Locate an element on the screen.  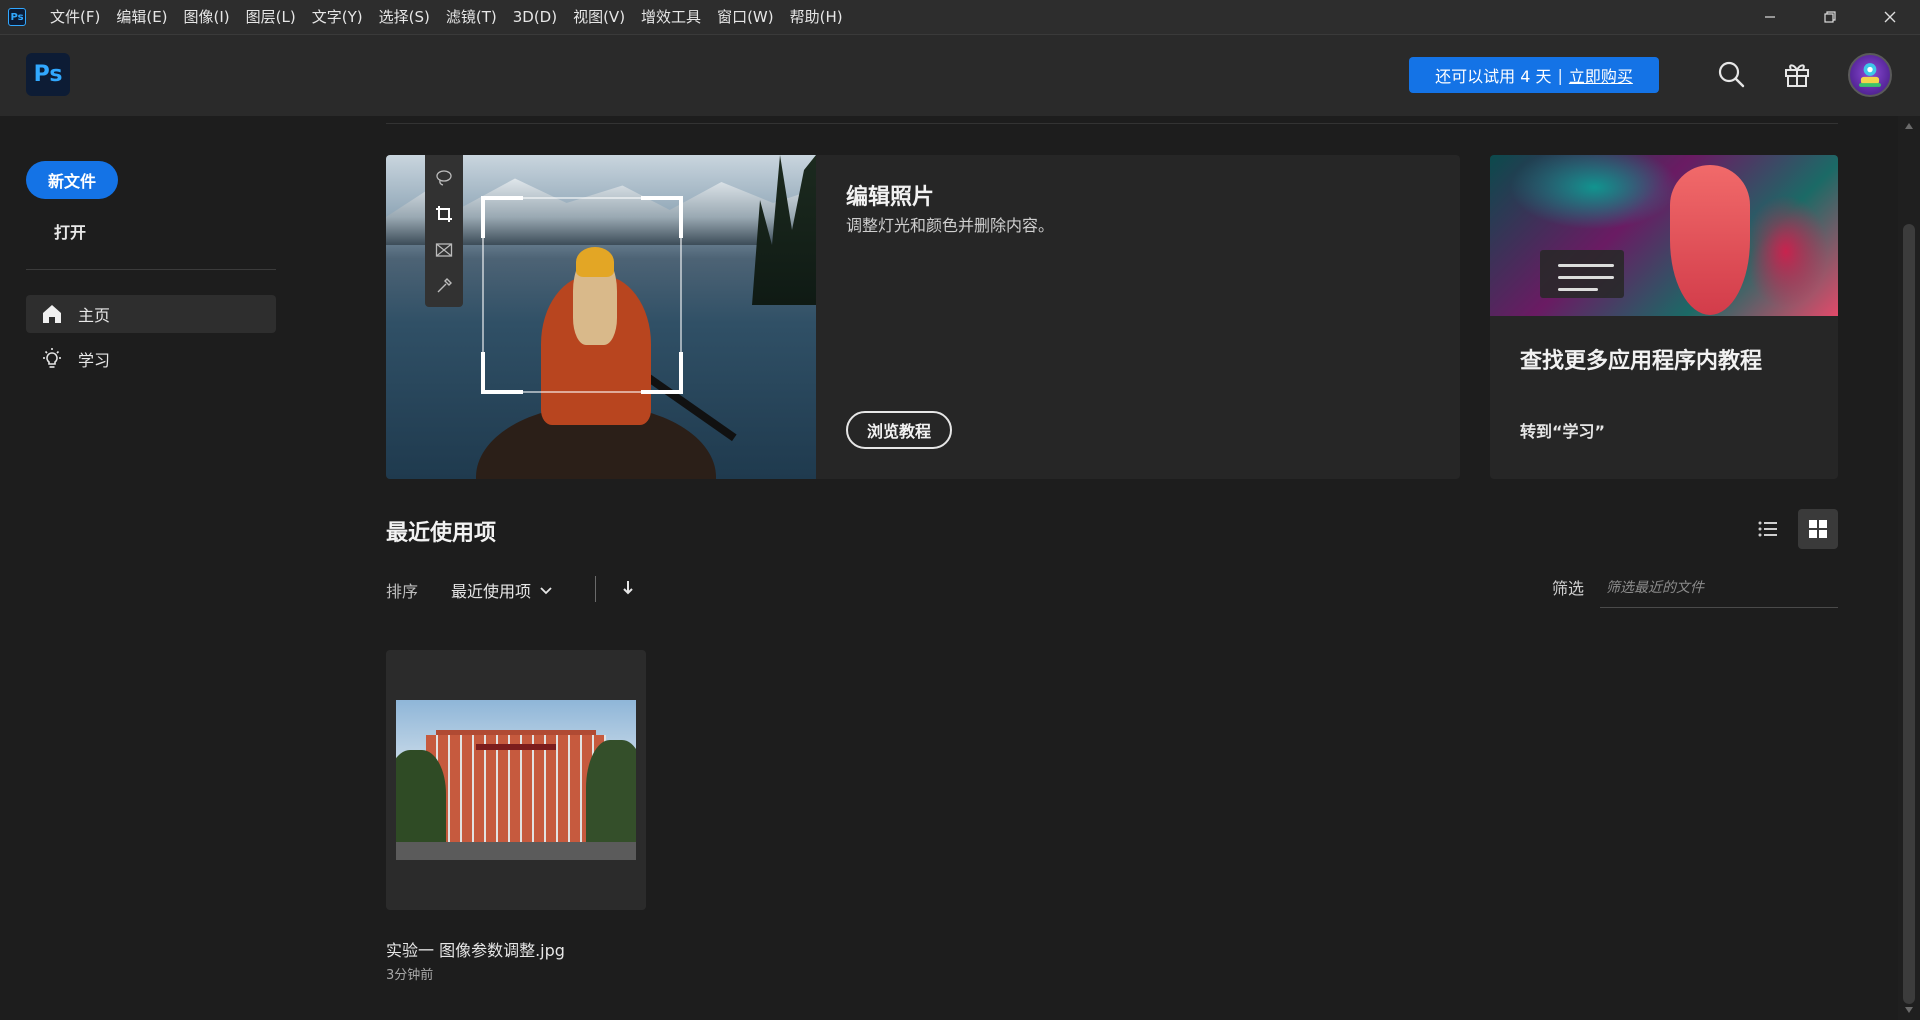
file-name: 实验一 图像参数调整.jpg is located at coordinates (475, 949).